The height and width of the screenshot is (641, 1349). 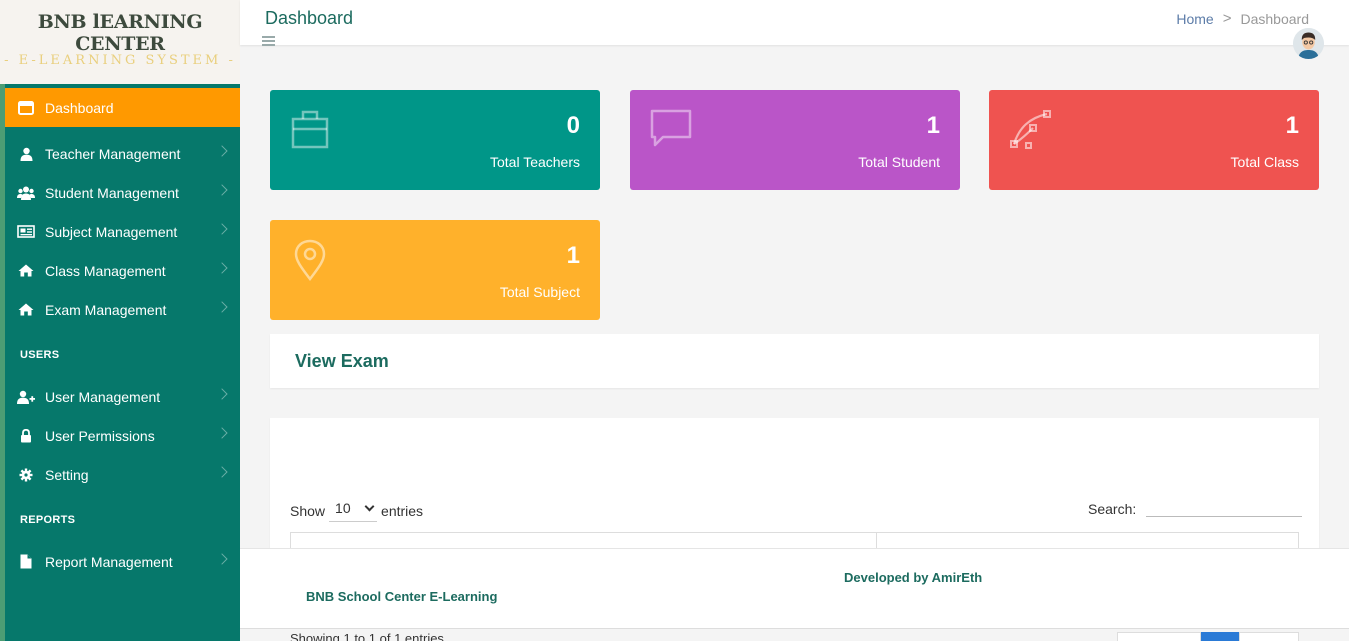 What do you see at coordinates (309, 18) in the screenshot?
I see `page-title: Dashboard` at bounding box center [309, 18].